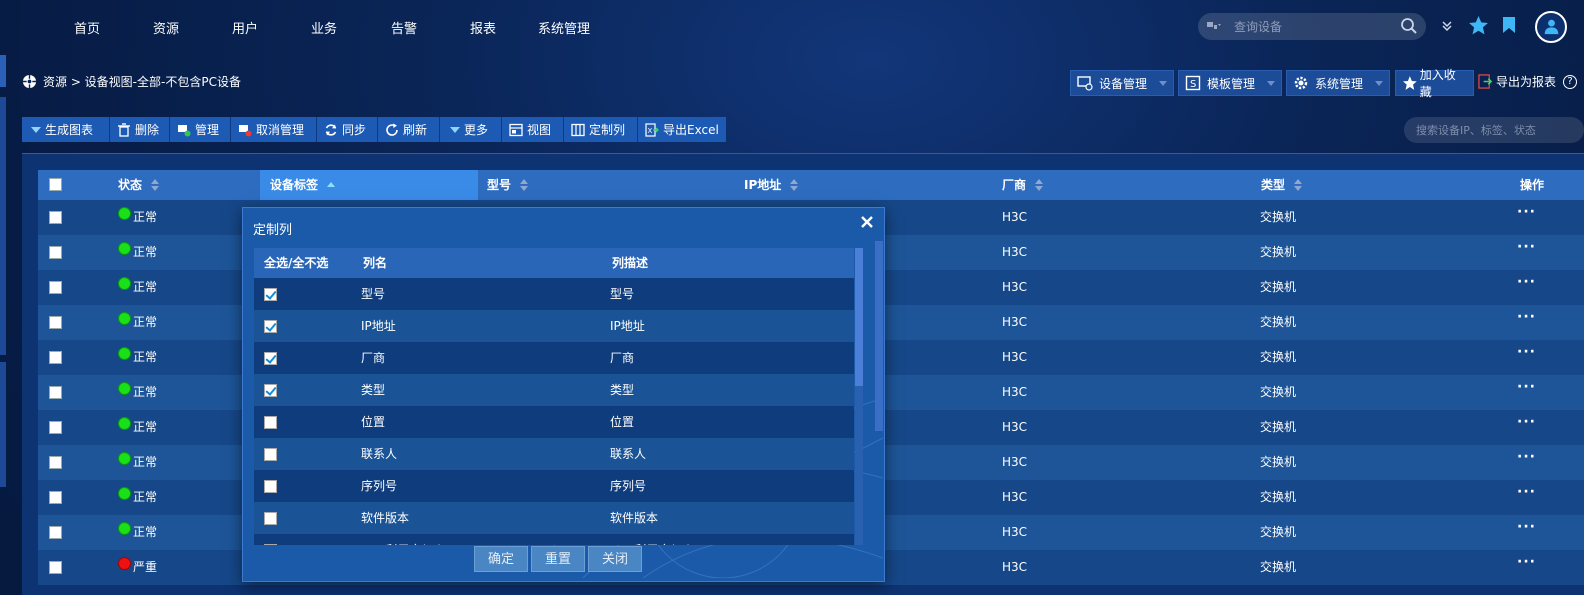 Image resolution: width=1584 pixels, height=595 pixels. What do you see at coordinates (1447, 26) in the screenshot?
I see `double-chevron-down-icon` at bounding box center [1447, 26].